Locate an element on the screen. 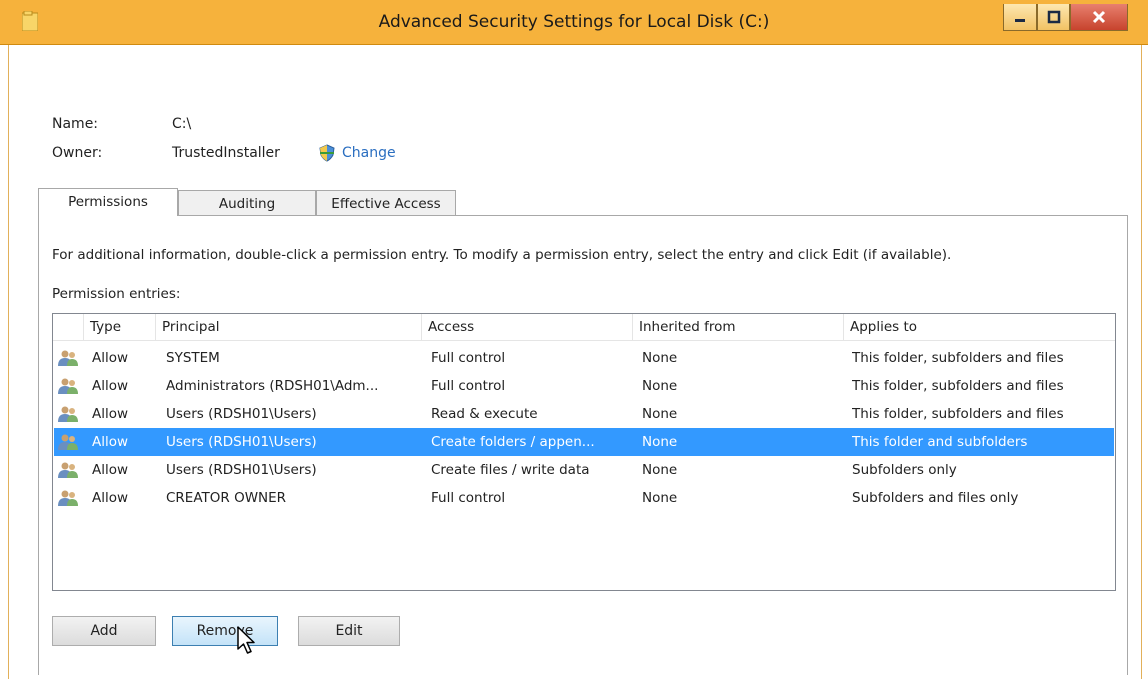 The image size is (1148, 679). tab-auditing: Auditing is located at coordinates (247, 203).